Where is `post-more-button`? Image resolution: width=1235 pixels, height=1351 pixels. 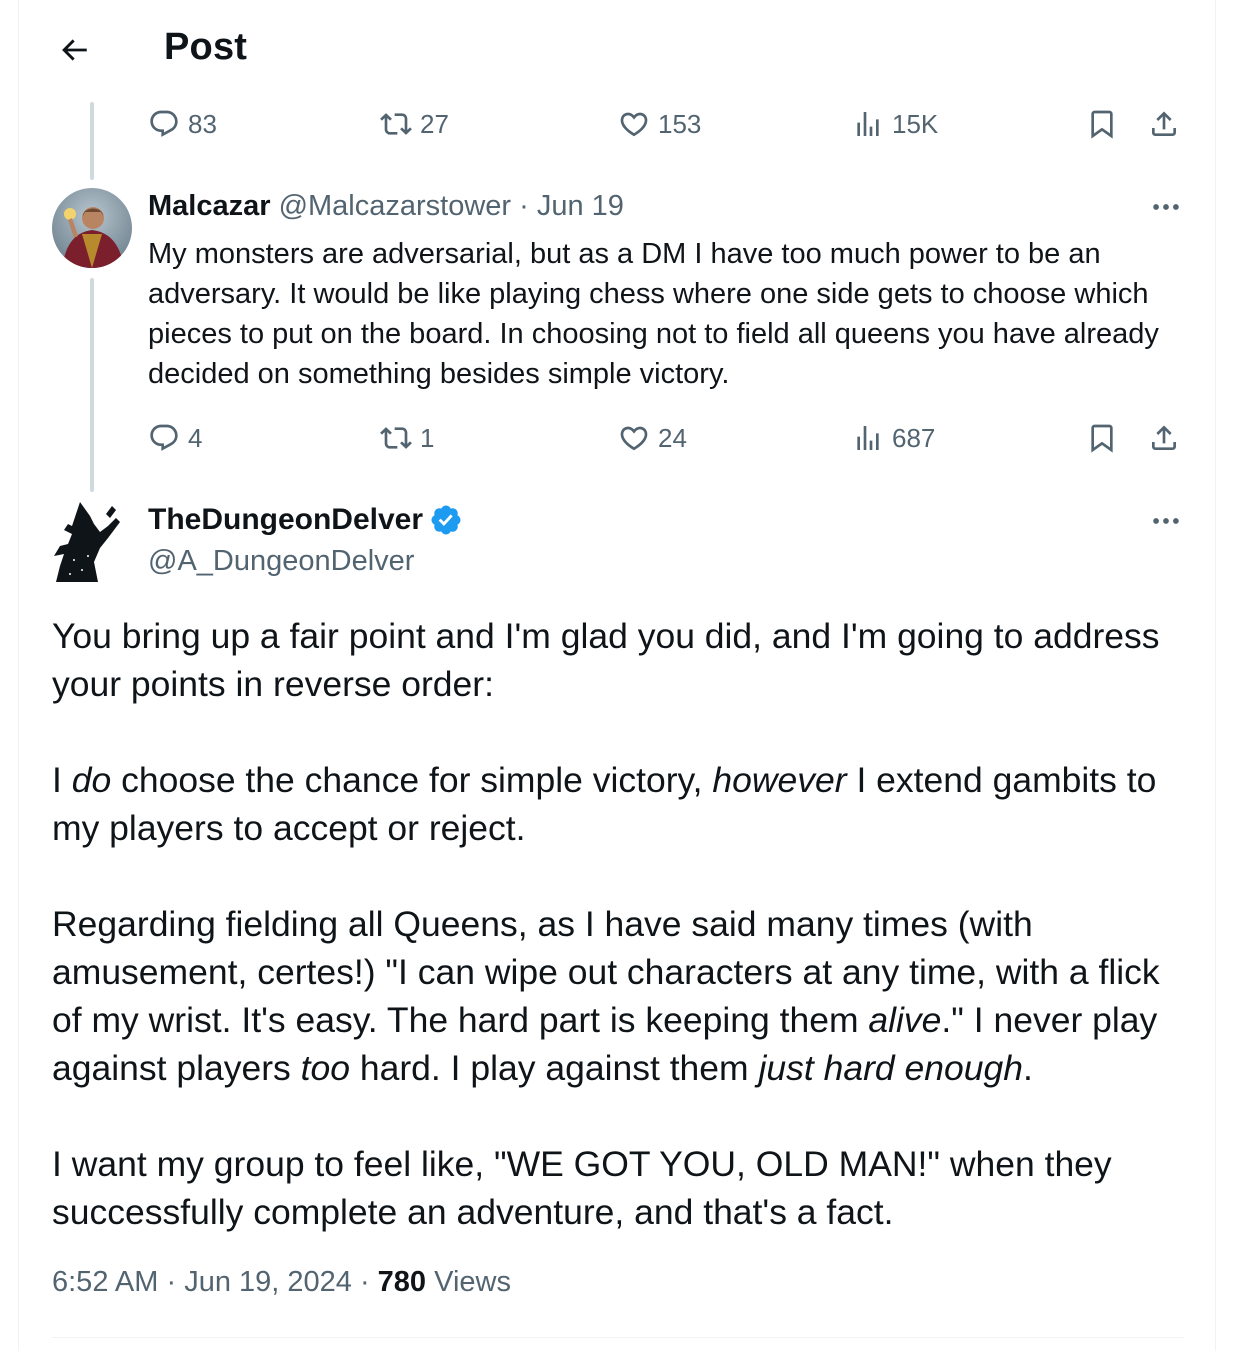 post-more-button is located at coordinates (1166, 521).